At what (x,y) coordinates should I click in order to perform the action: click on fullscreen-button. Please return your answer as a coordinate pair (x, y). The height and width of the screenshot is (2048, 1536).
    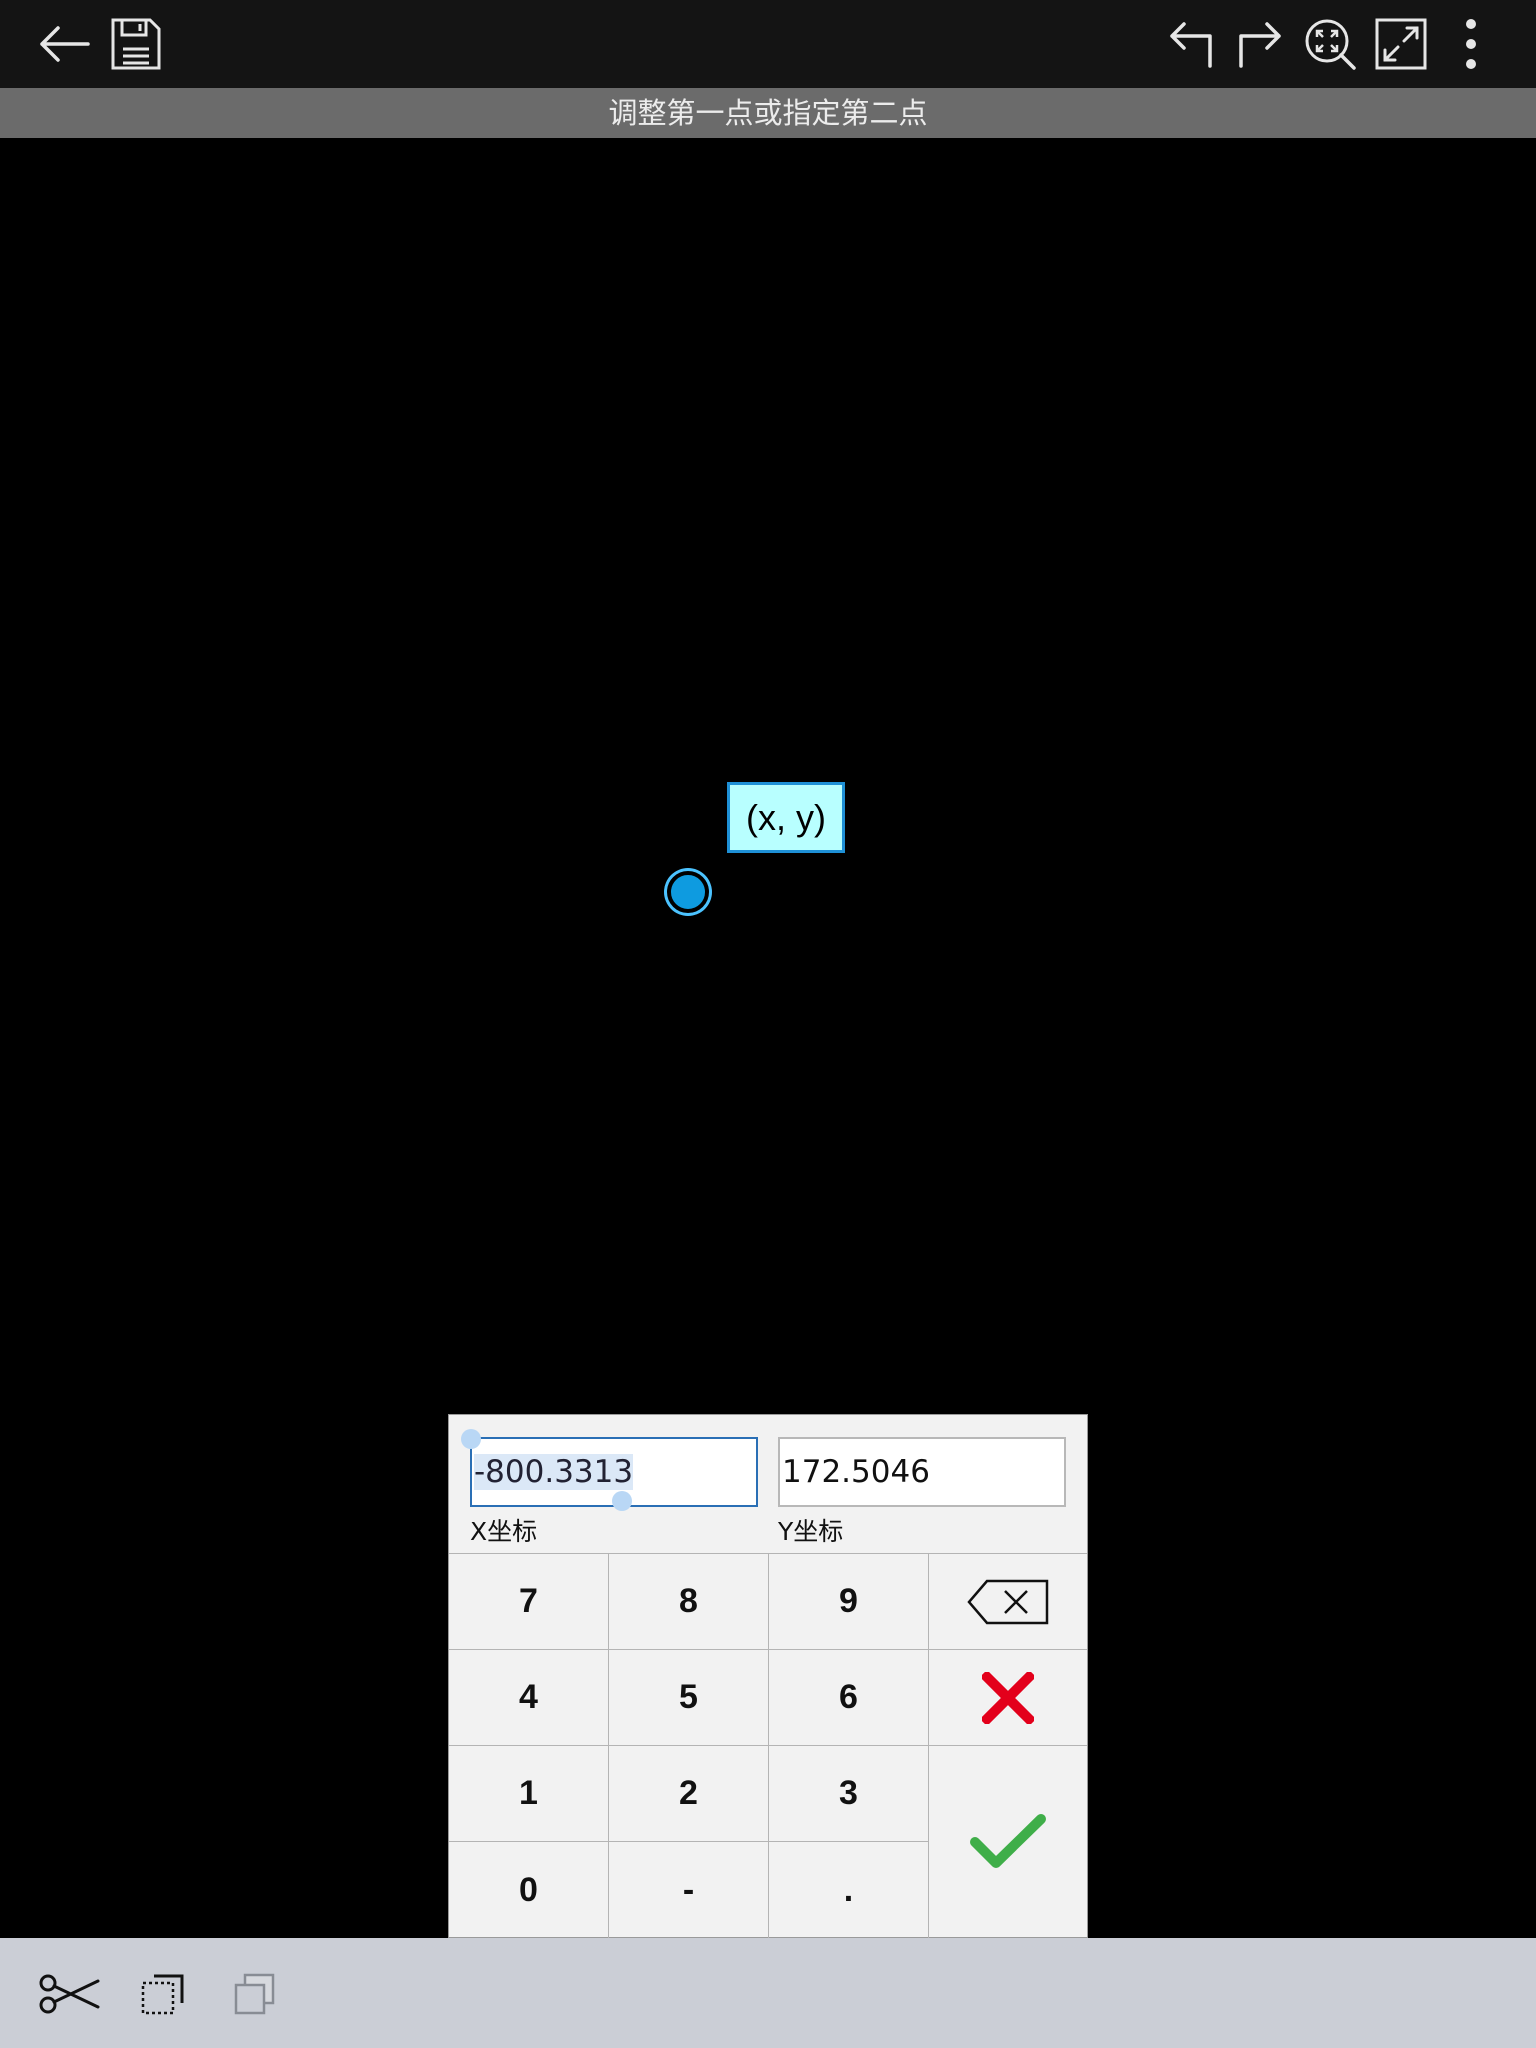
    Looking at the image, I should click on (1401, 44).